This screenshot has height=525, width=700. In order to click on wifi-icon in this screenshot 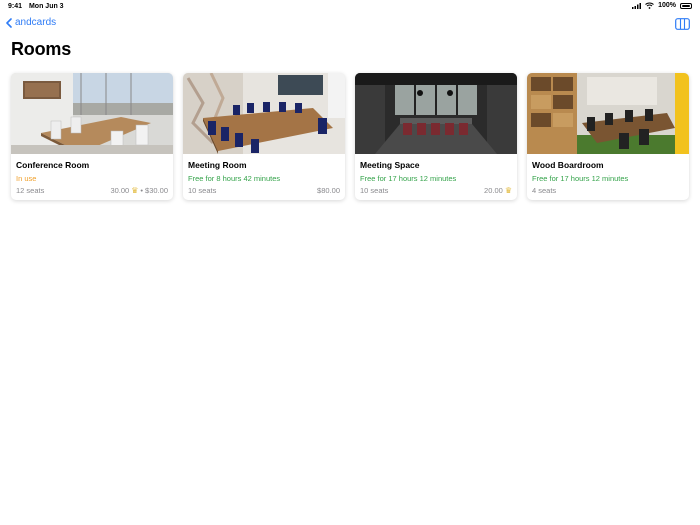, I will do `click(649, 5)`.